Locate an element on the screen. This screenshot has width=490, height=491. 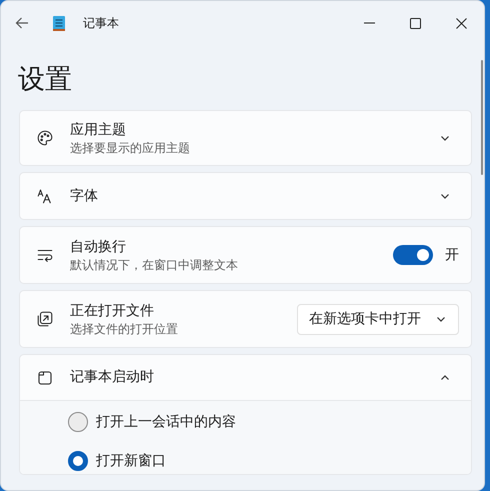
page-heading: 设置 is located at coordinates (45, 80).